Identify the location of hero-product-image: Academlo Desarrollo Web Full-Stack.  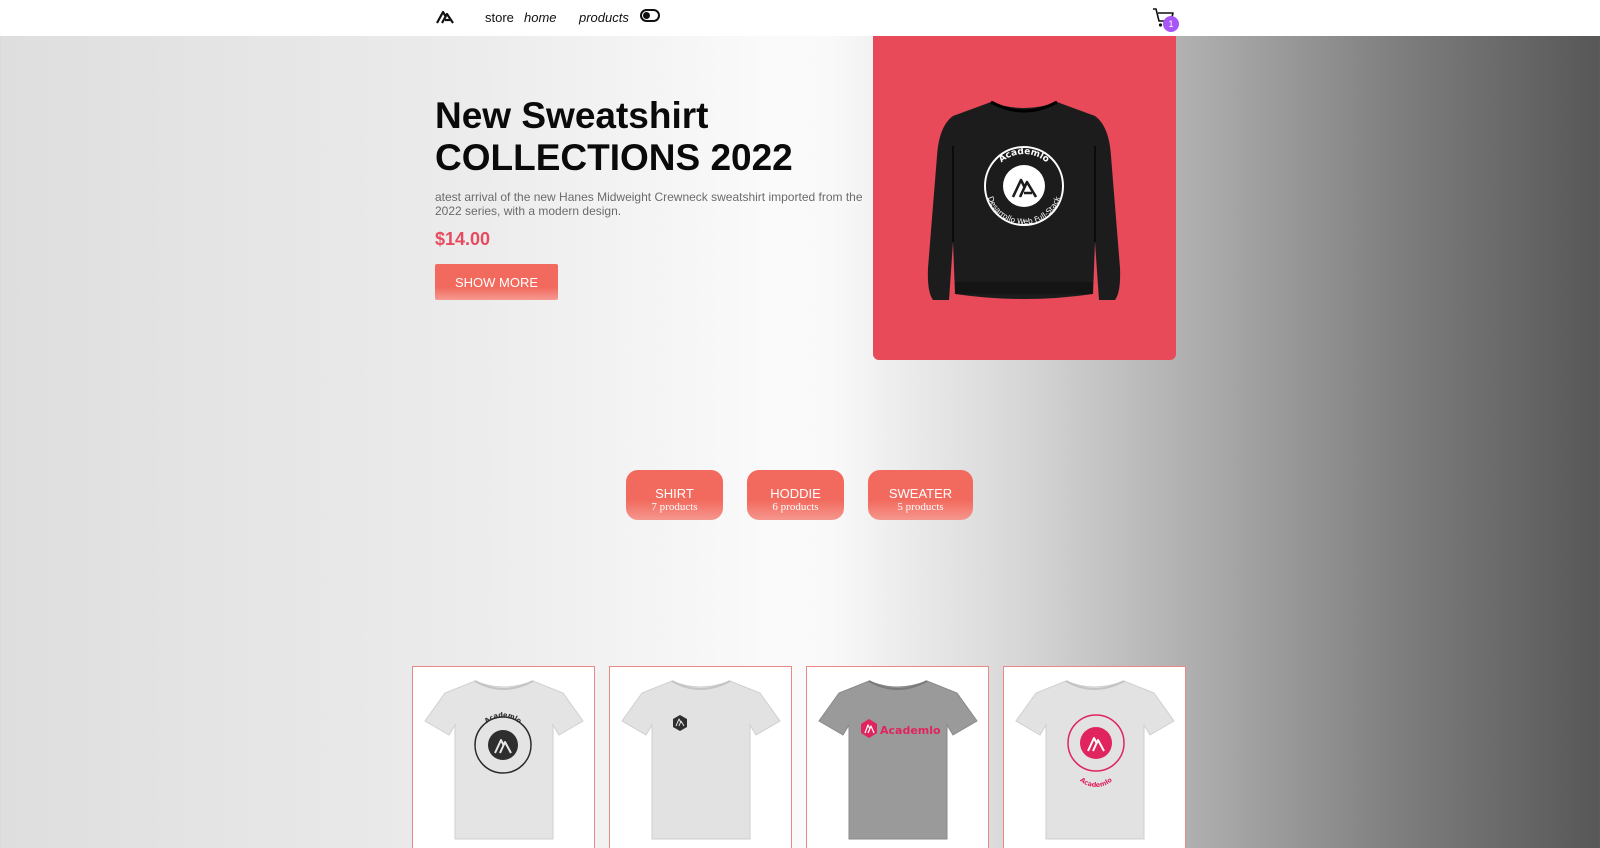
(1024, 198).